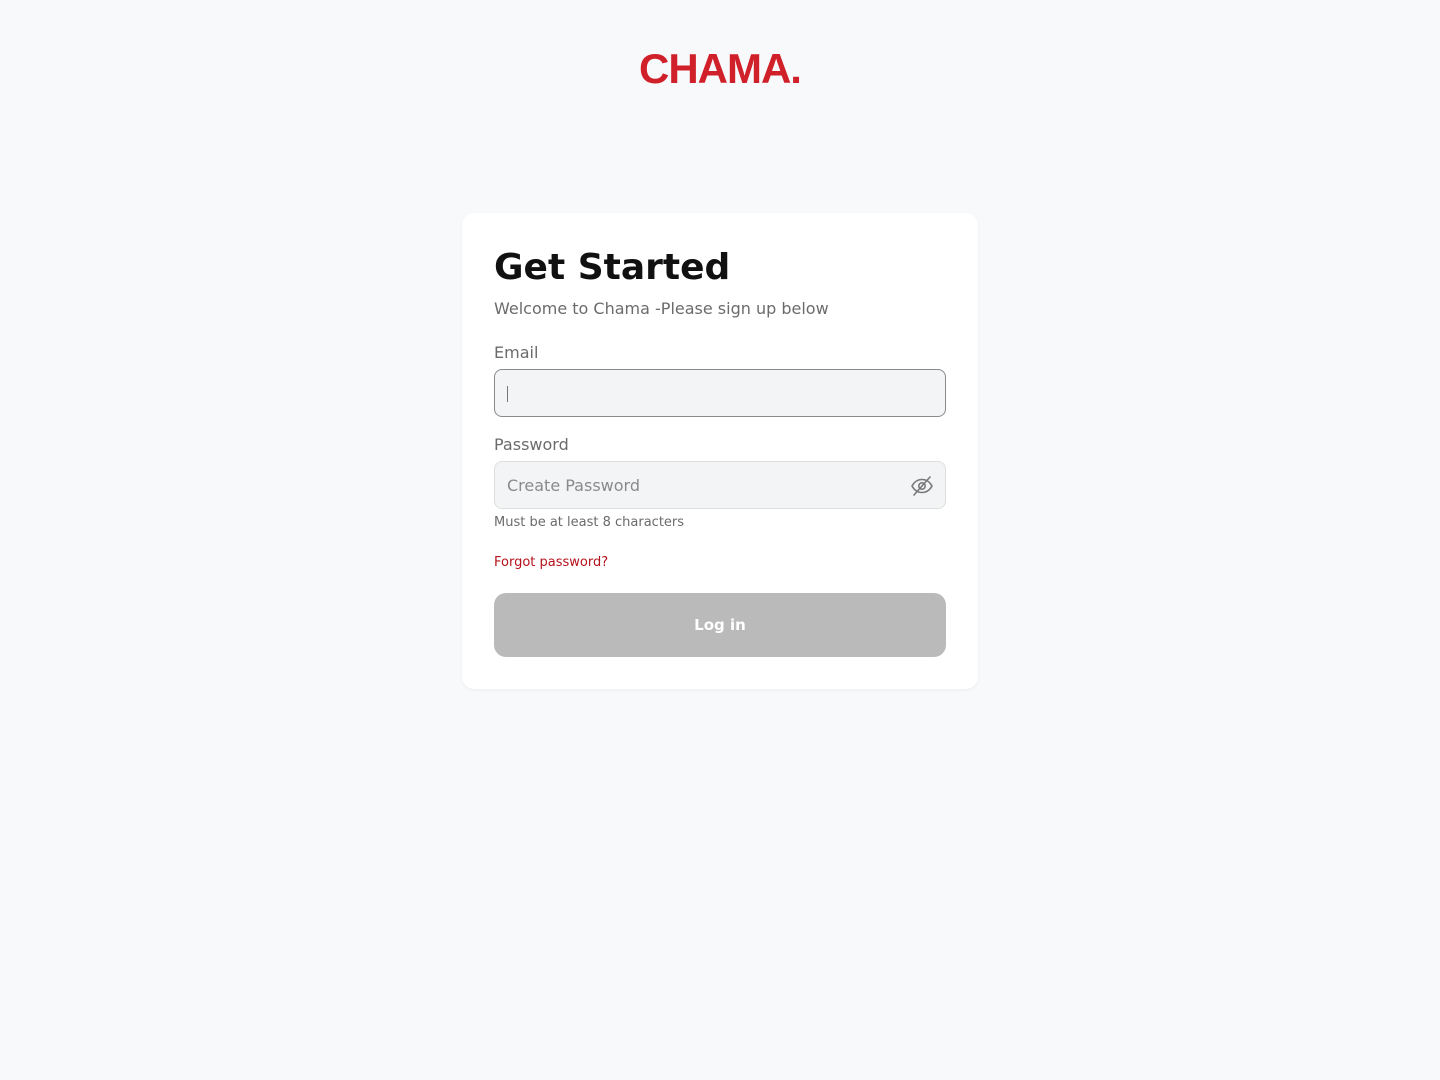  Describe the element at coordinates (551, 563) in the screenshot. I see `forgot-password-link: Forgot password?` at that location.